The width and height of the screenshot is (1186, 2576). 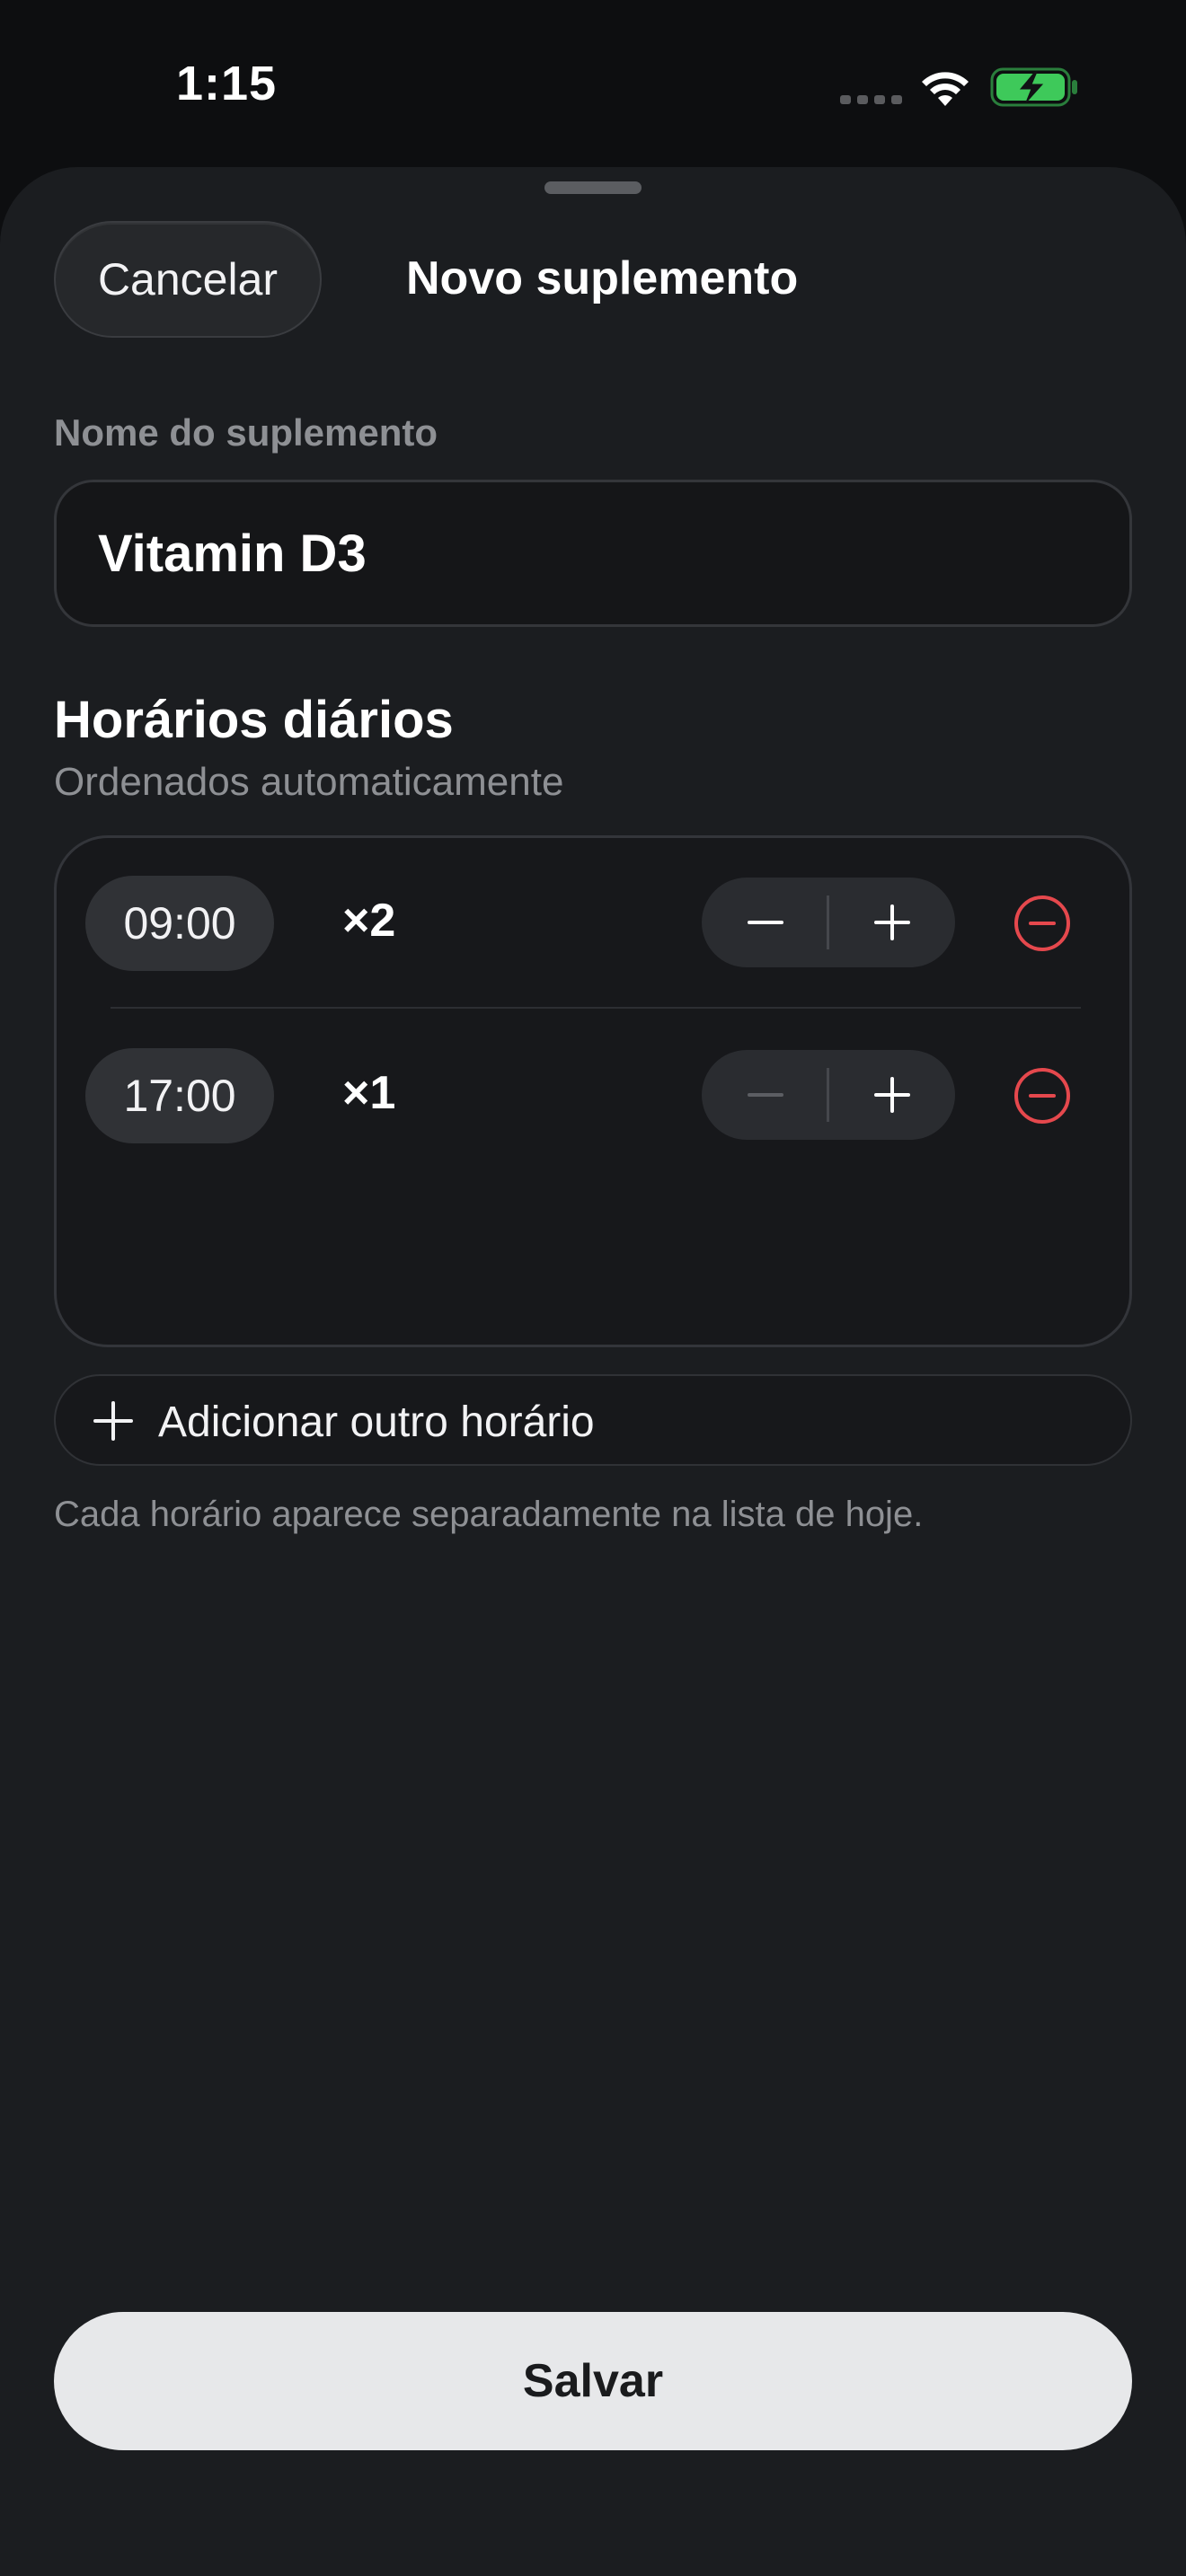 What do you see at coordinates (1033, 87) in the screenshot?
I see `battery-charging-icon` at bounding box center [1033, 87].